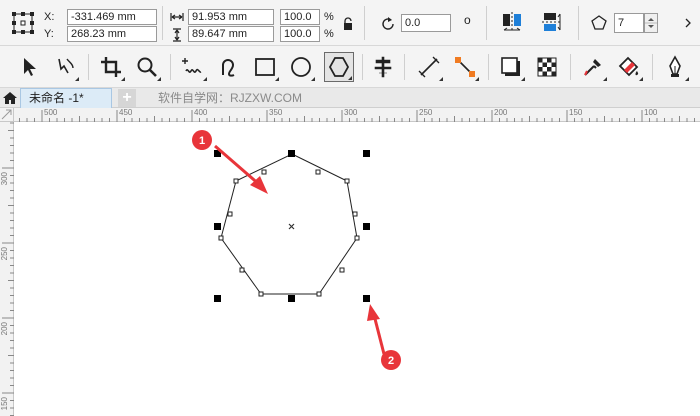  Describe the element at coordinates (300, 17) in the screenshot. I see `scale-width-field: 100.0` at that location.